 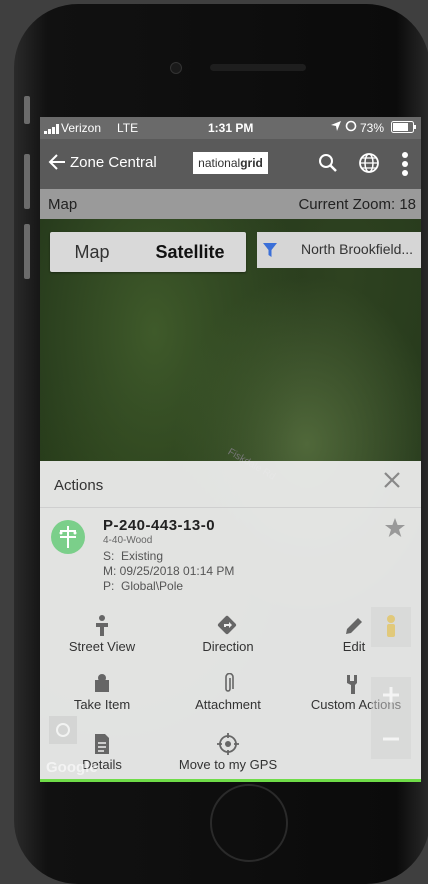 I want to click on volume-down-button, so click(x=27, y=251).